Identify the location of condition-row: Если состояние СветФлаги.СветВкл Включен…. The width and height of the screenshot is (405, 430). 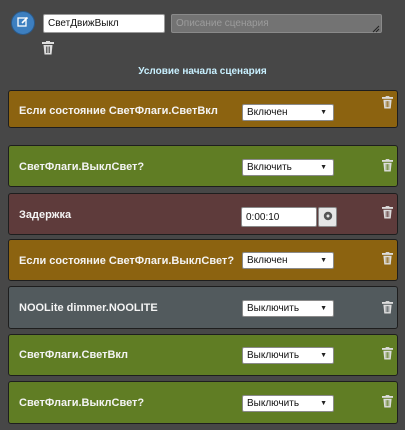
(203, 109).